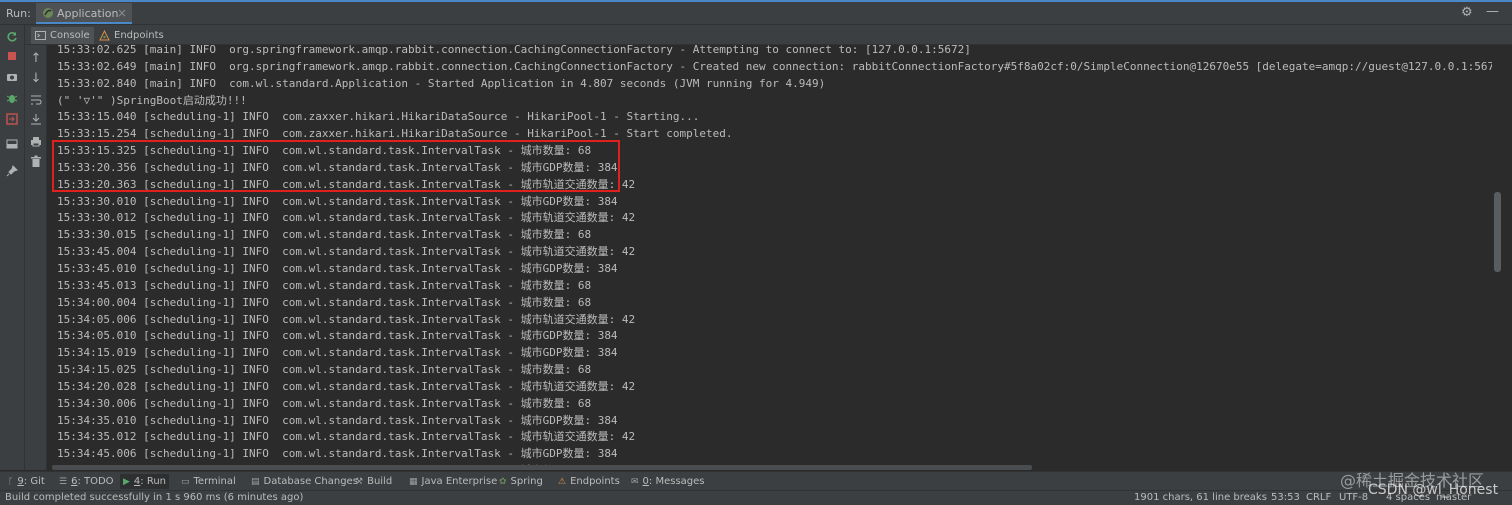  I want to click on tool-run-label: : Run, so click(153, 481).